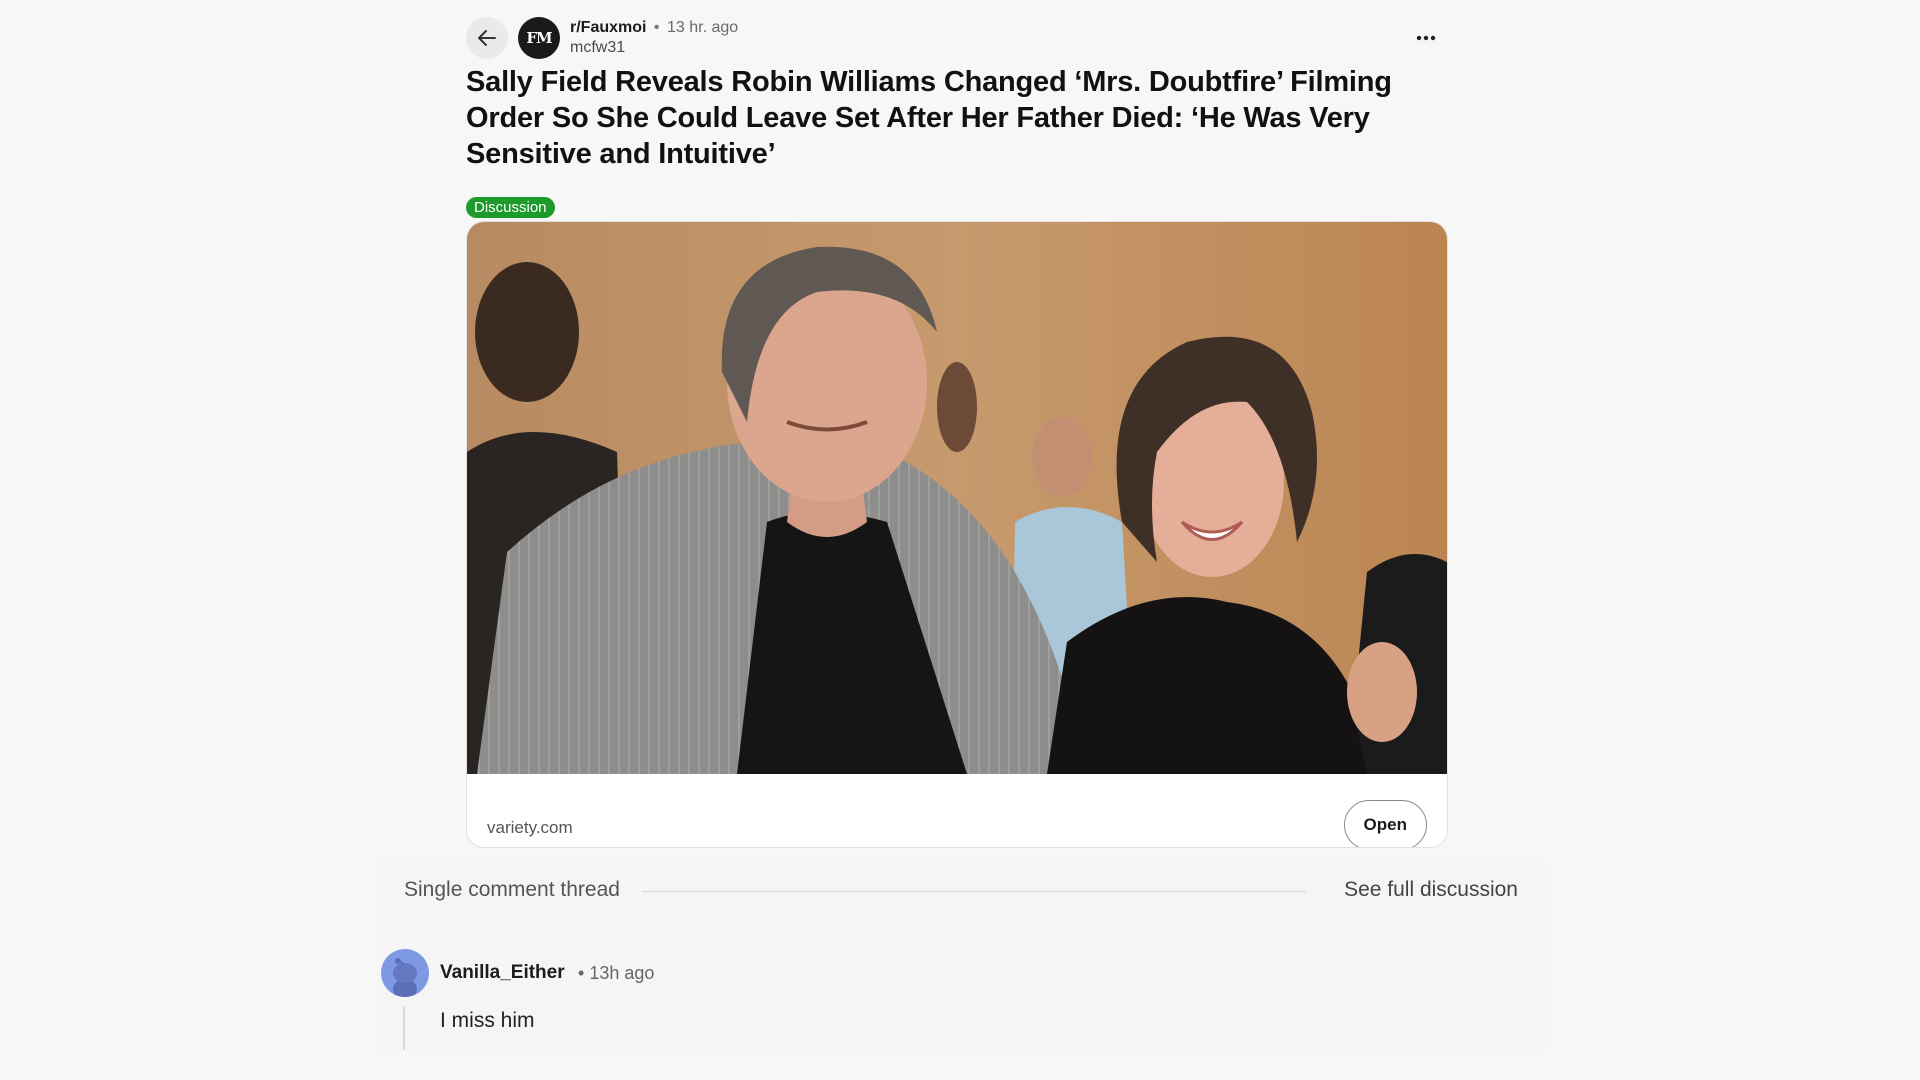 Image resolution: width=1920 pixels, height=1080 pixels. What do you see at coordinates (487, 1020) in the screenshot?
I see `comment-body: I miss him` at bounding box center [487, 1020].